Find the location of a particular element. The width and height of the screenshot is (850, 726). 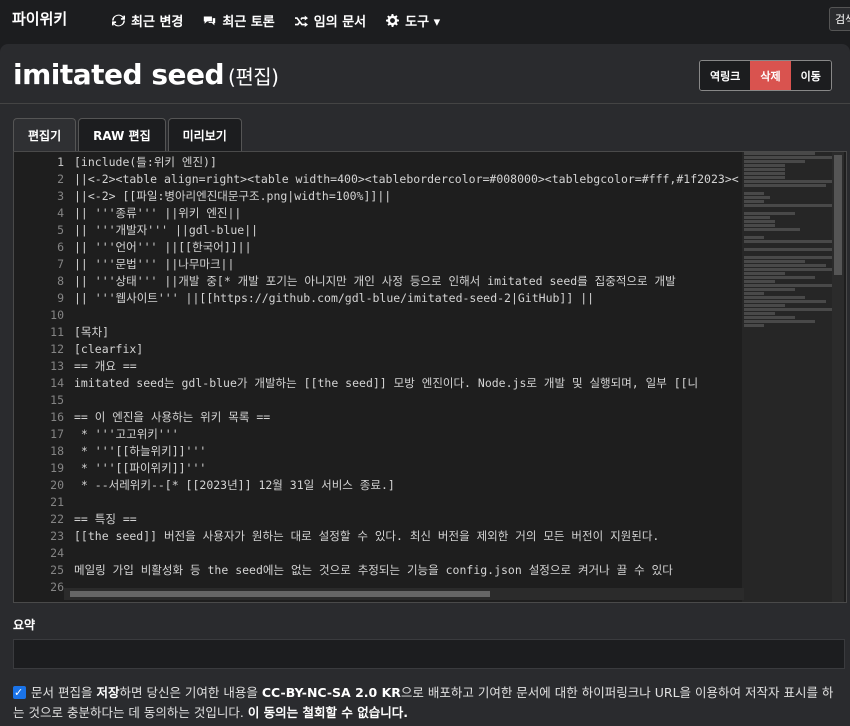

editor-line: 21 is located at coordinates (379, 502).